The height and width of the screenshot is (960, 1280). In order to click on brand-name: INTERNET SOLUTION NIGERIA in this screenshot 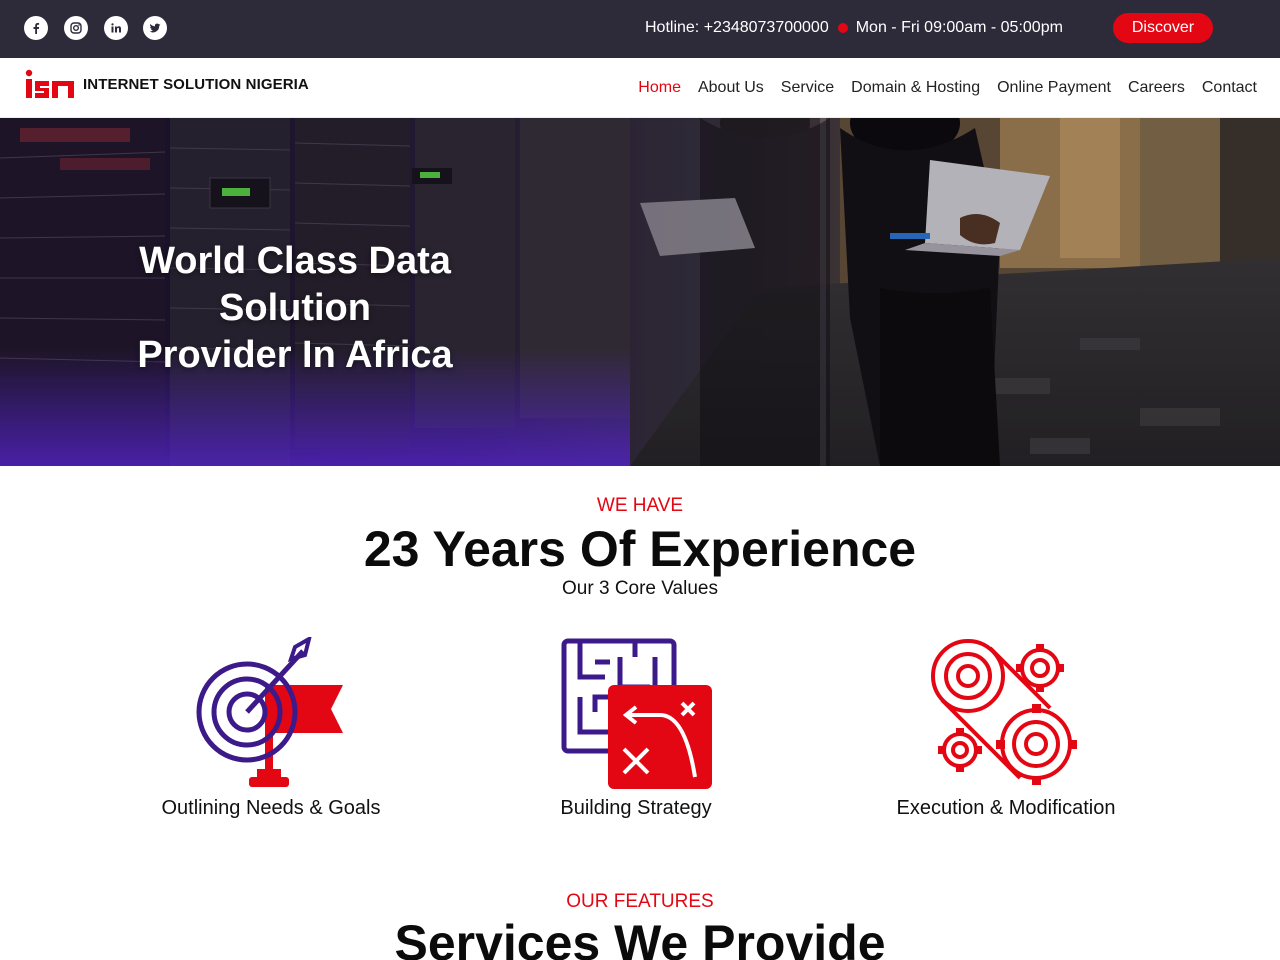, I will do `click(196, 84)`.